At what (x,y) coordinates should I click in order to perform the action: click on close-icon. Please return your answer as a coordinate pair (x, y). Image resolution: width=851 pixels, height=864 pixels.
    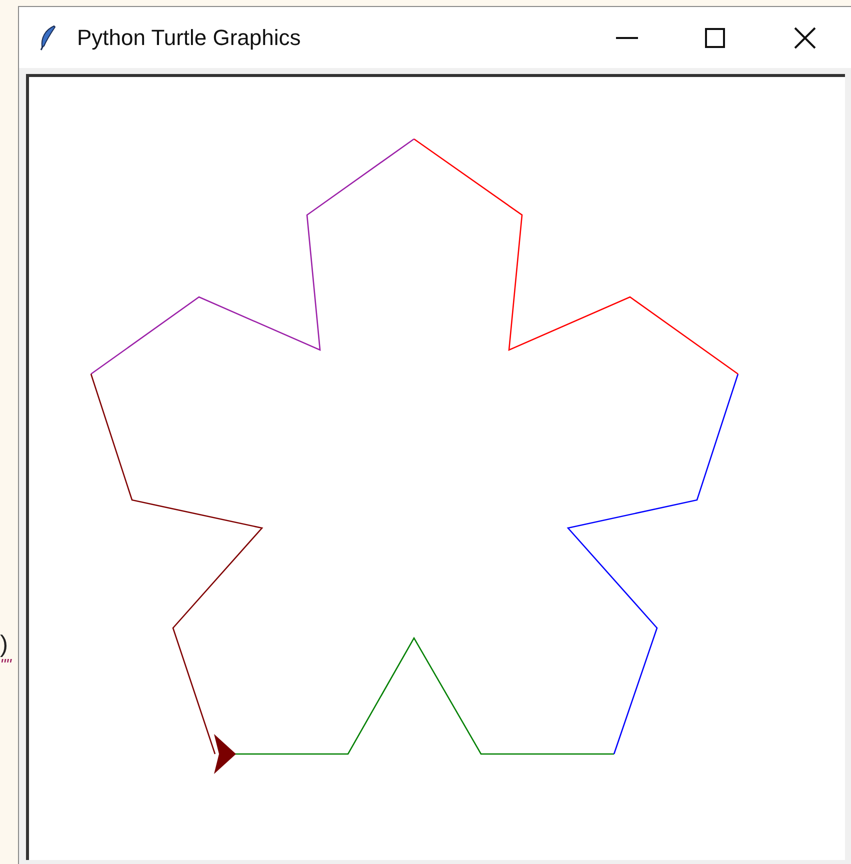
    Looking at the image, I should click on (805, 37).